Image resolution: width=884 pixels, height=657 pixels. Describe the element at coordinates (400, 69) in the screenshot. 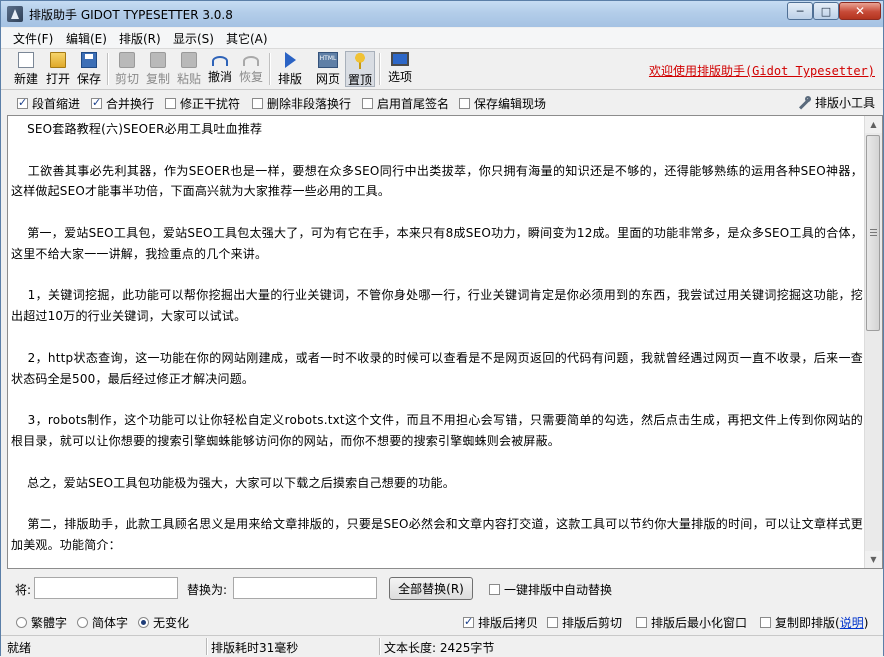

I see `options-button: 选项` at that location.